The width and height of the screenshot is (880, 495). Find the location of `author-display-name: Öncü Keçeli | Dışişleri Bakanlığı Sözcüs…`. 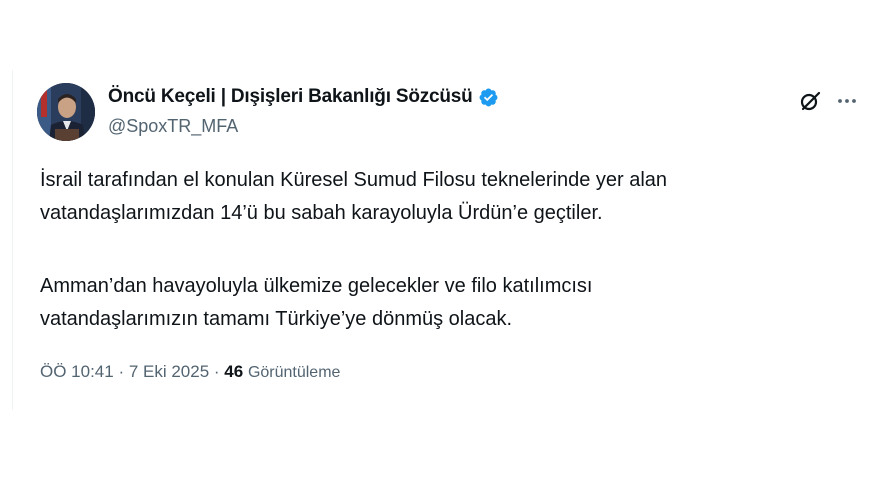

author-display-name: Öncü Keçeli | Dışişleri Bakanlığı Sözcüs… is located at coordinates (290, 97).